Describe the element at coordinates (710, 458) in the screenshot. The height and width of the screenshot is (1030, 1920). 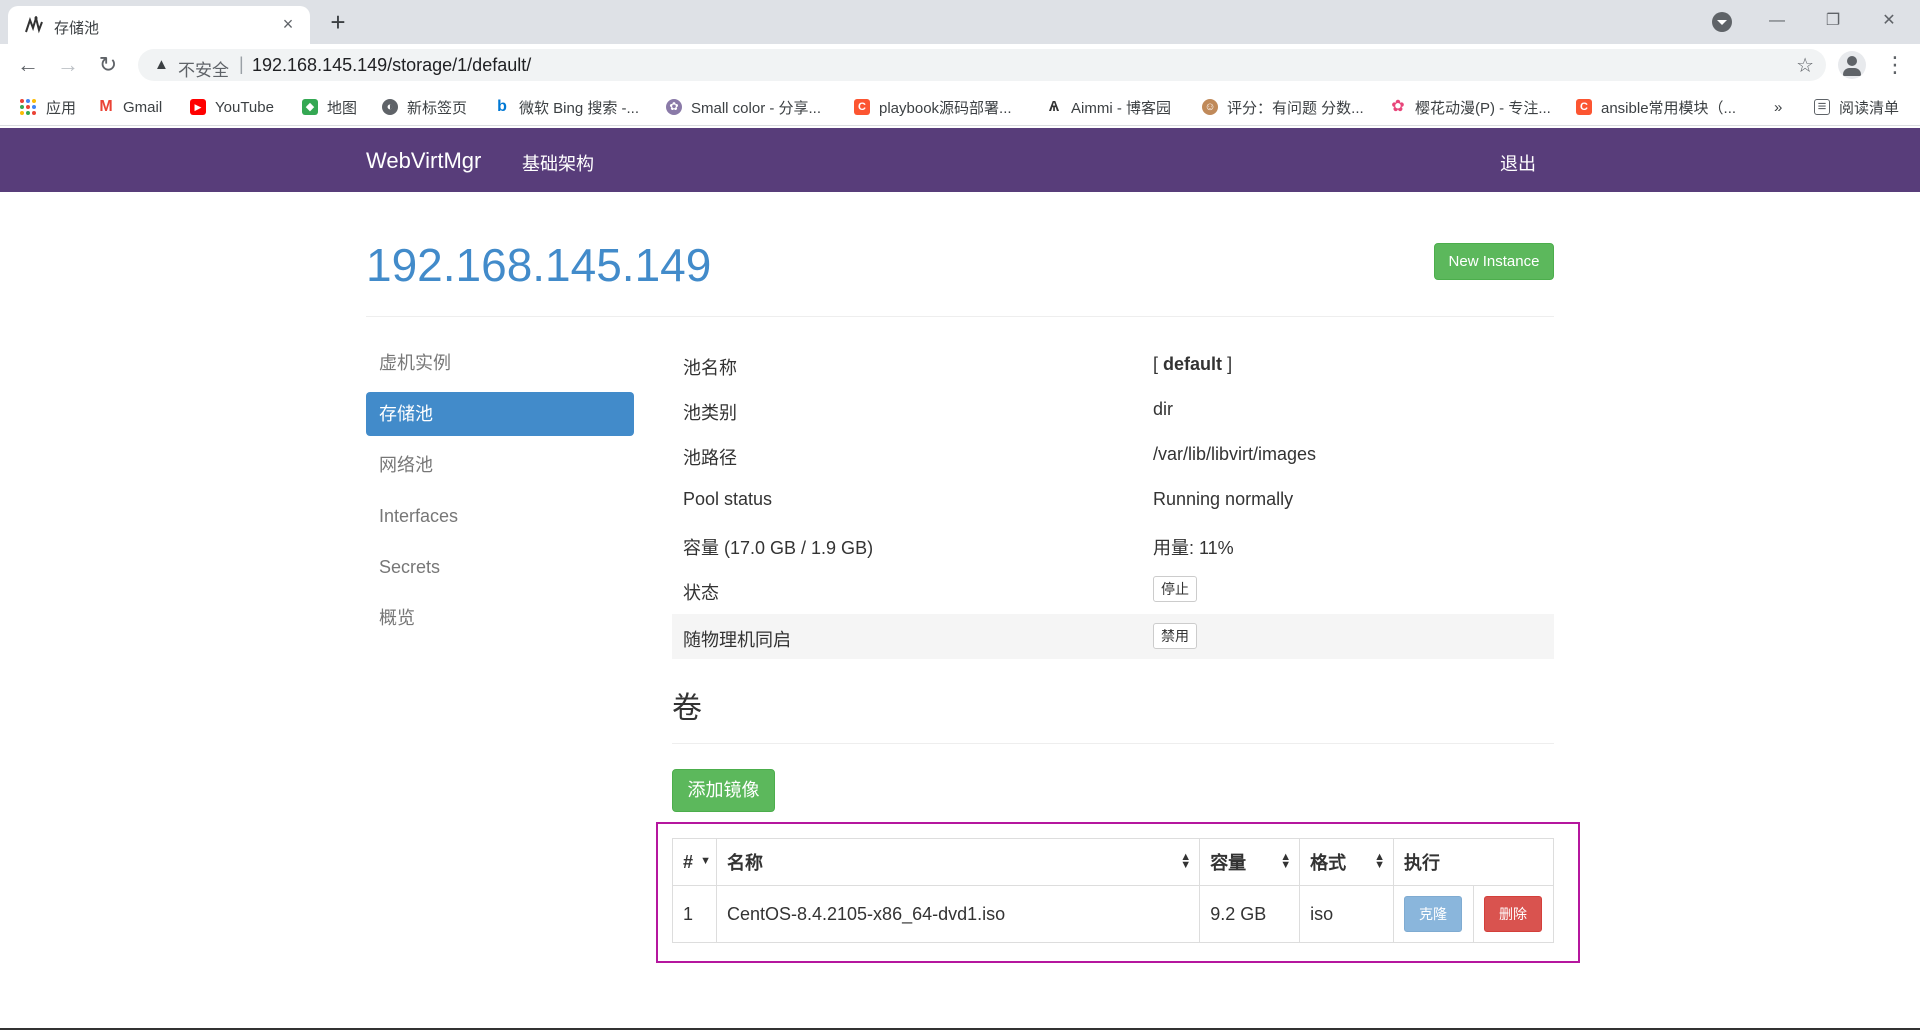
I see `pool-path-label: 池路径` at that location.